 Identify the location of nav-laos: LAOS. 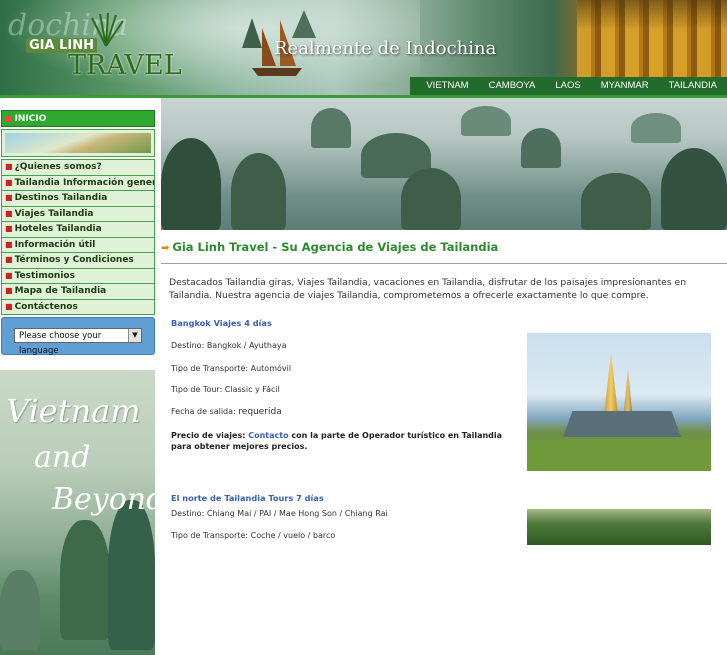
(567, 86).